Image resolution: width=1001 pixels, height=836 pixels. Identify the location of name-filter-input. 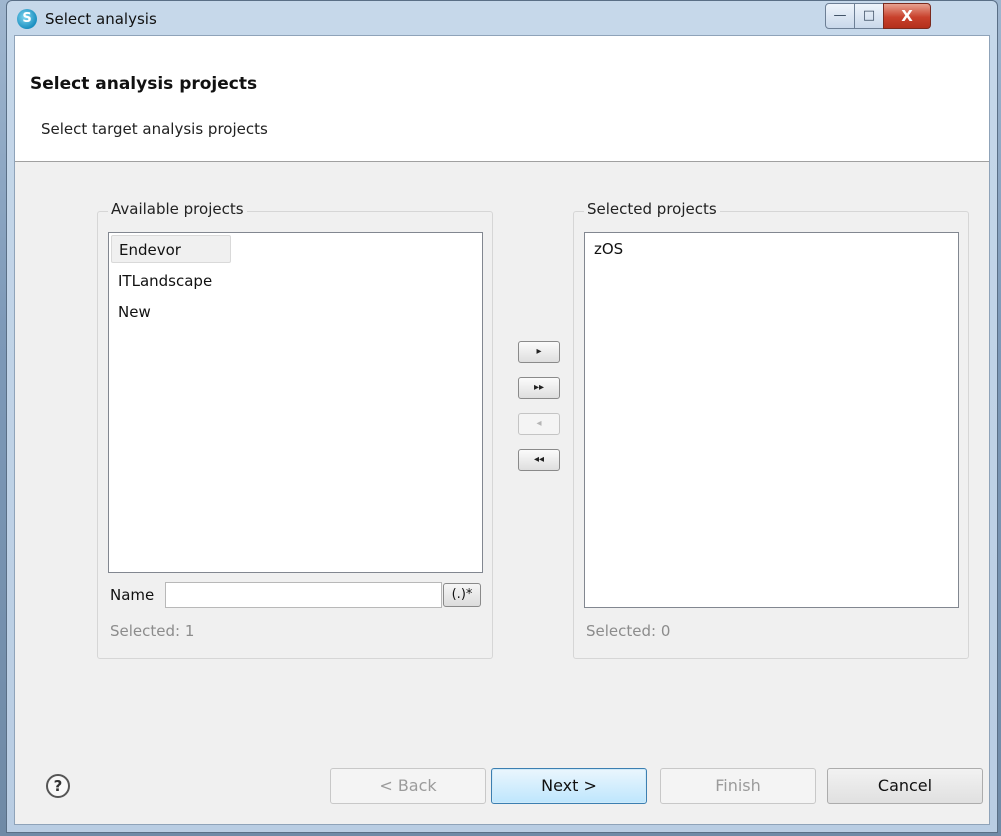
(303, 595).